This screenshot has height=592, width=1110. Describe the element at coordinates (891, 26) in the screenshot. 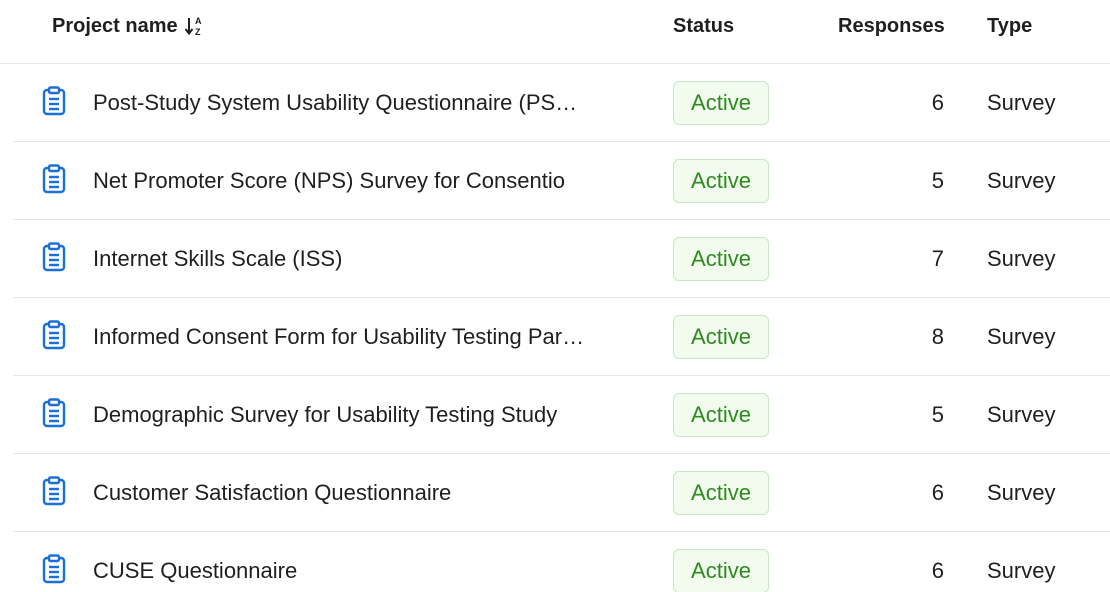

I see `column-header-responses: Responses` at that location.